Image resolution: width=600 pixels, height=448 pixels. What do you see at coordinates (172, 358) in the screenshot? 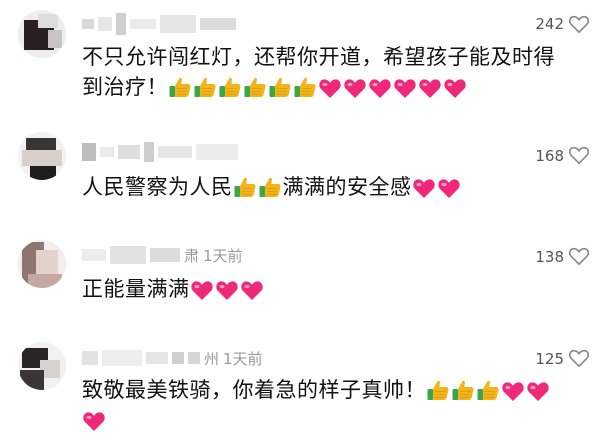
I see `username: 州 1天前` at bounding box center [172, 358].